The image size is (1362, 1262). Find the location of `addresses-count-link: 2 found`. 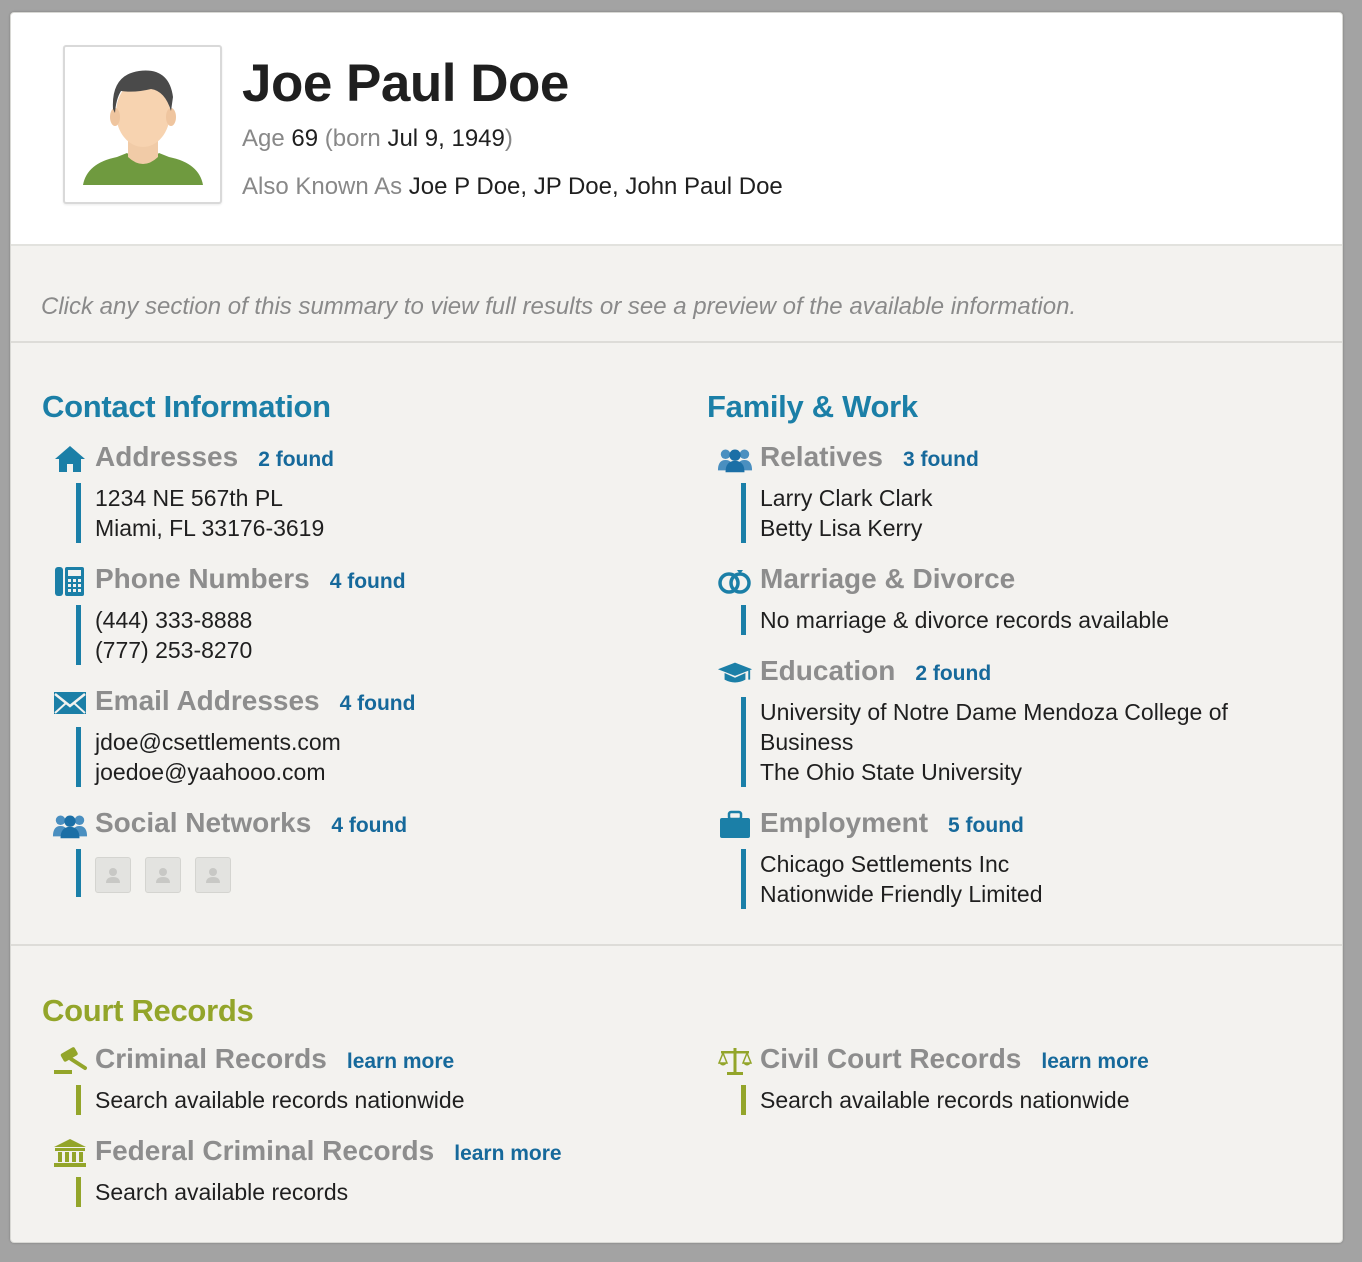

addresses-count-link: 2 found is located at coordinates (296, 459).